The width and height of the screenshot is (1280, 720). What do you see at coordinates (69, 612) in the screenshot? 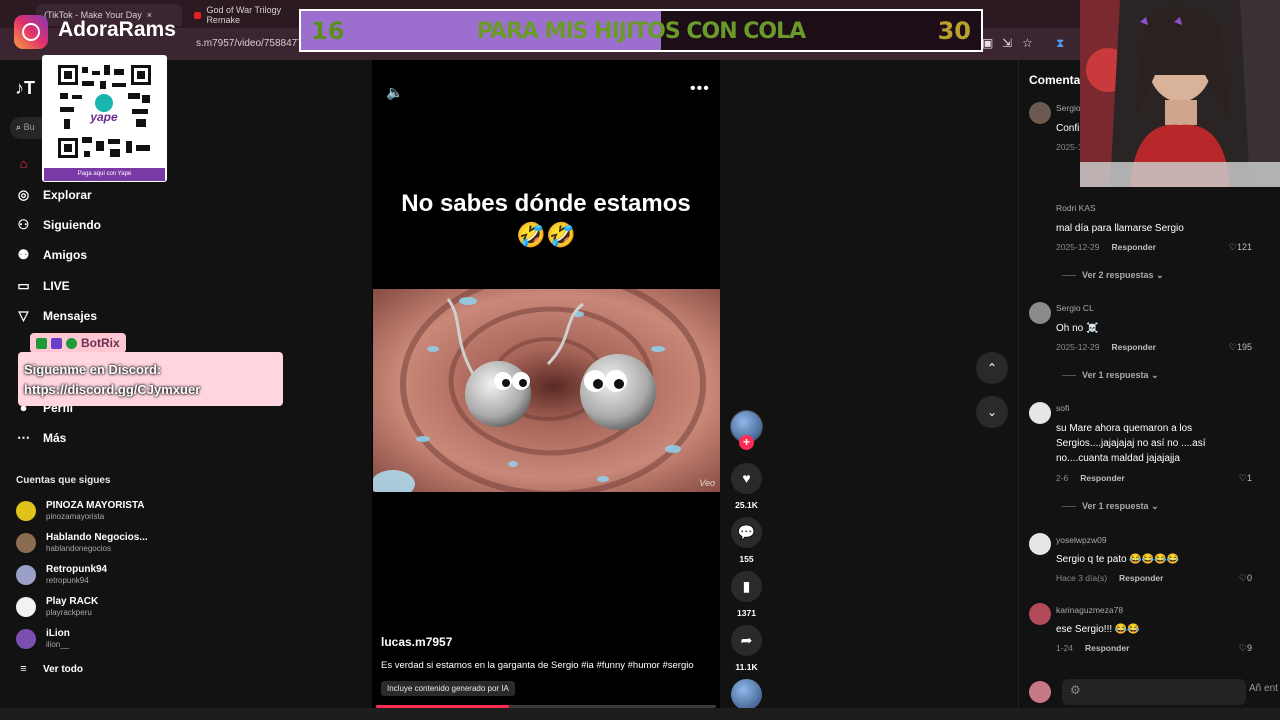
I see `account-handle: playrackperu` at bounding box center [69, 612].